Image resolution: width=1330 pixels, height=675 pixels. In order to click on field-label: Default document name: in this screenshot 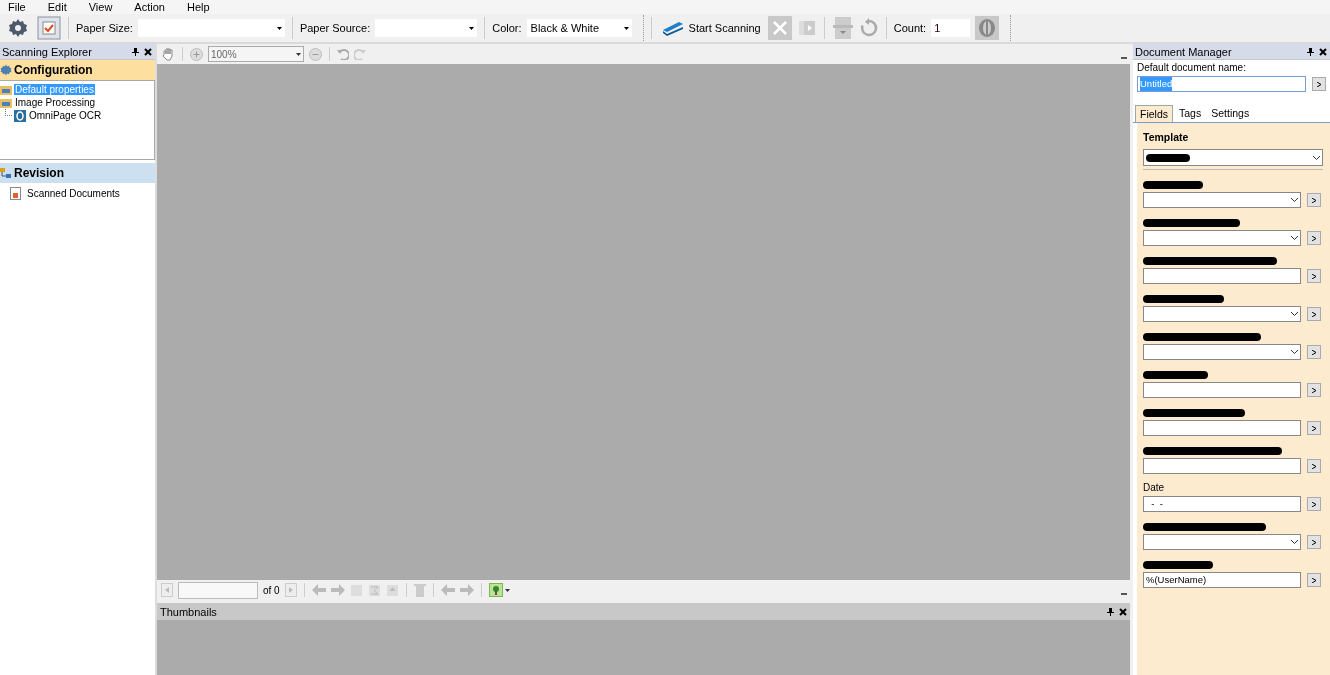, I will do `click(1192, 68)`.